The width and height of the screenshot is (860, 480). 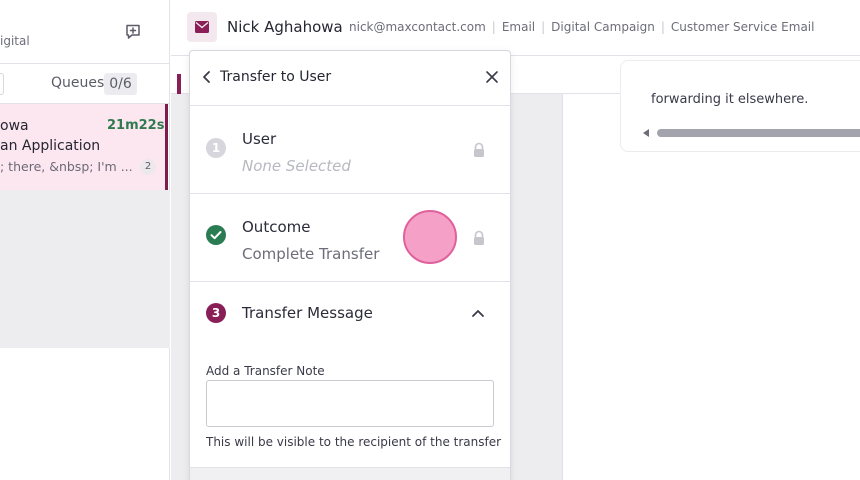 I want to click on new-message-icon, so click(x=133, y=32).